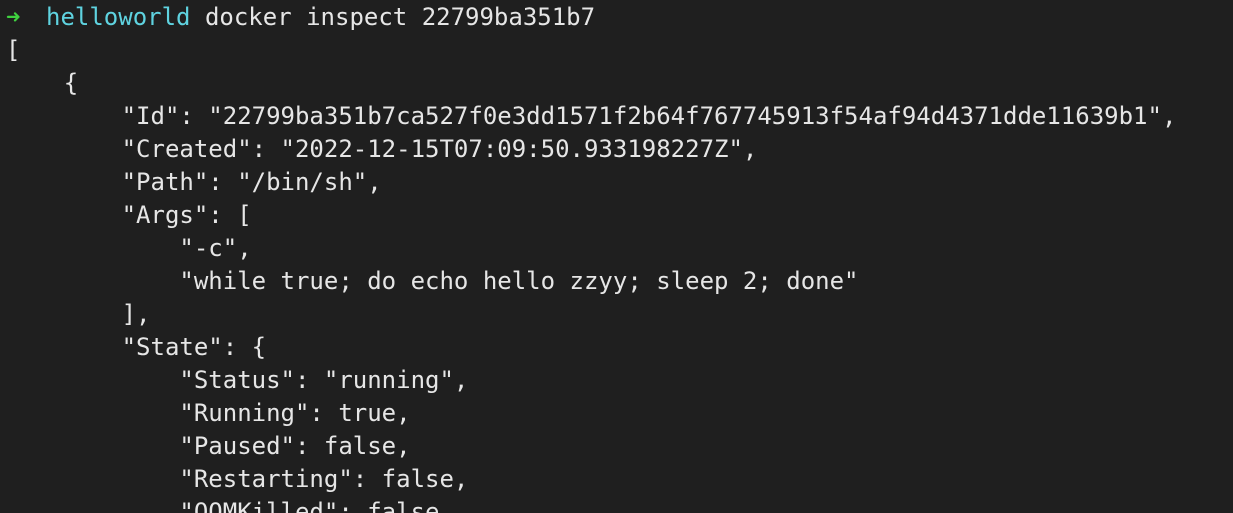 The height and width of the screenshot is (513, 1233). I want to click on output-line: "Running": true,, so click(208, 413).